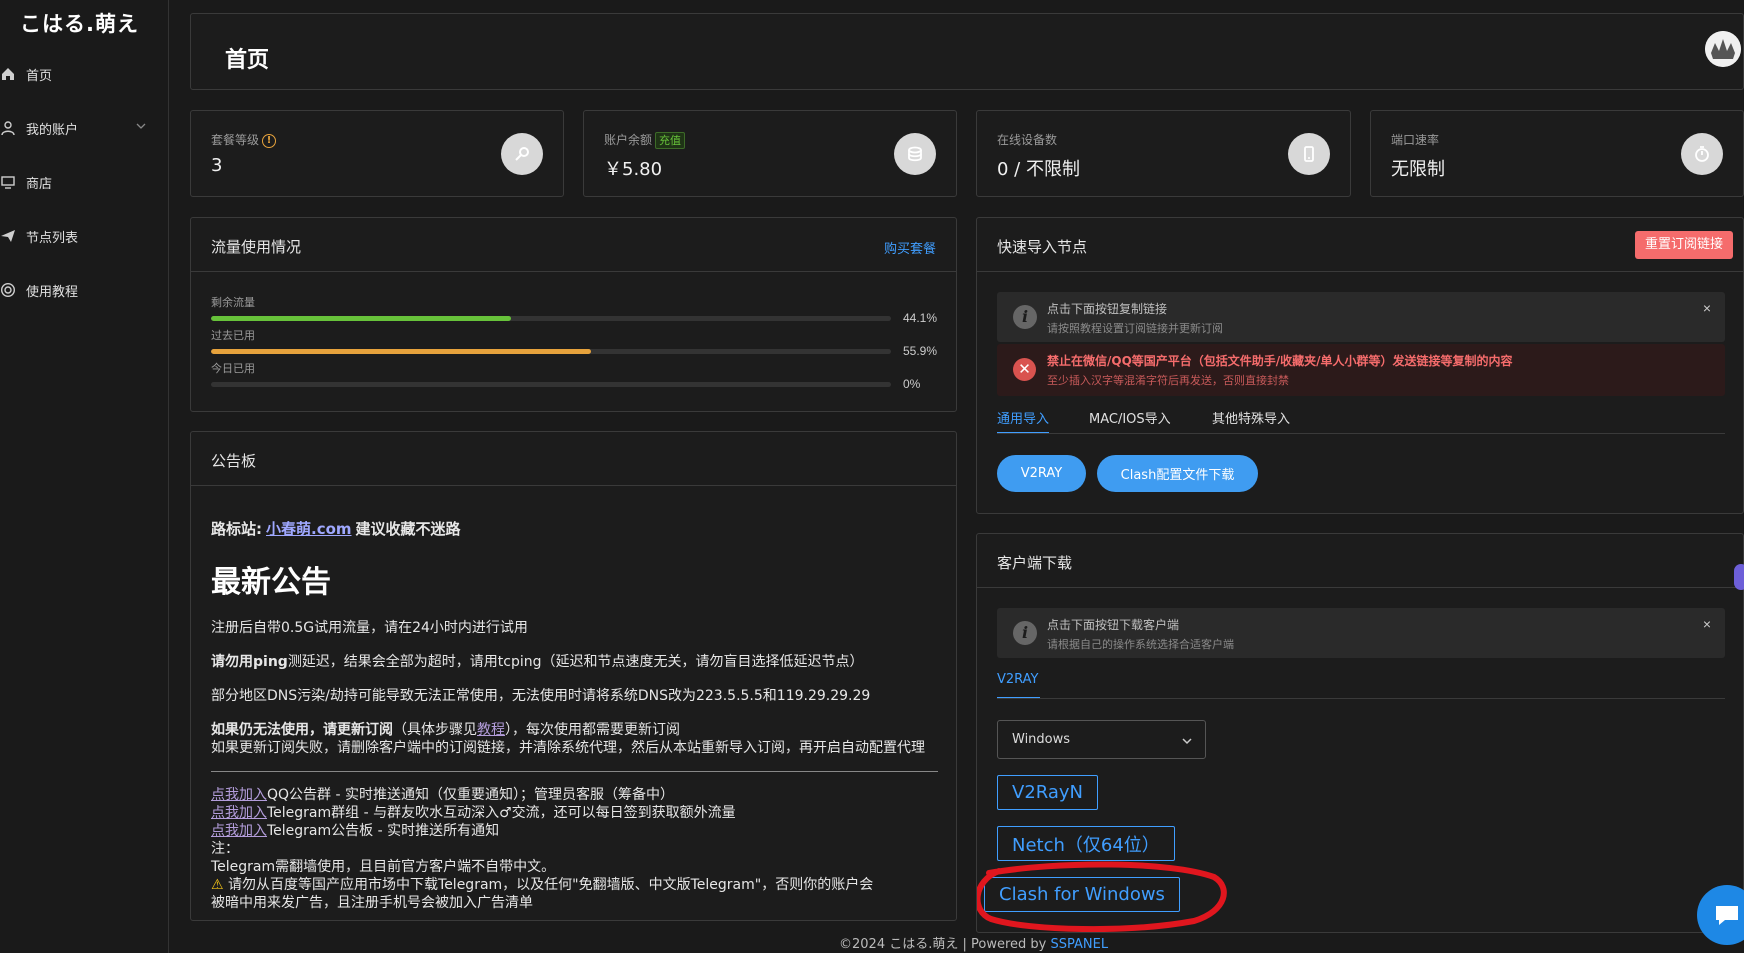 Image resolution: width=1744 pixels, height=953 pixels. What do you see at coordinates (8, 236) in the screenshot?
I see `send-icon` at bounding box center [8, 236].